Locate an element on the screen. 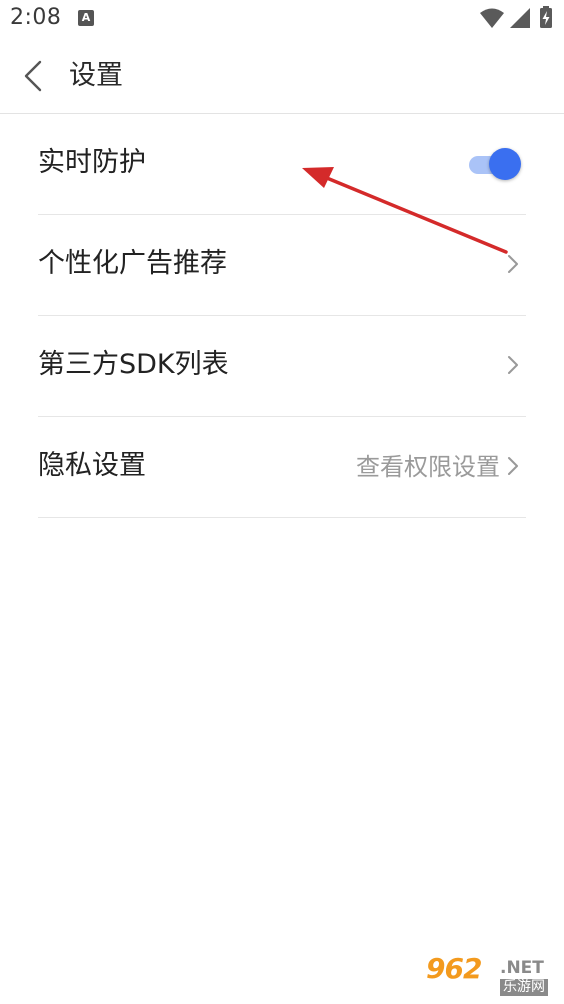  status-bar: 2:08 A is located at coordinates (282, 19).